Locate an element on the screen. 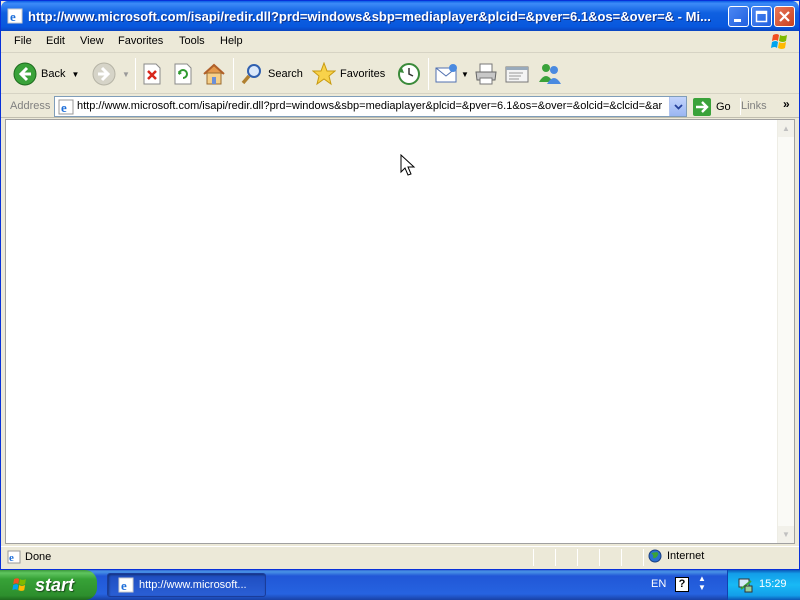 This screenshot has width=800, height=600. standard-toolbar: Back ▼ ▼ Search Favorites ▼ is located at coordinates (400, 74).